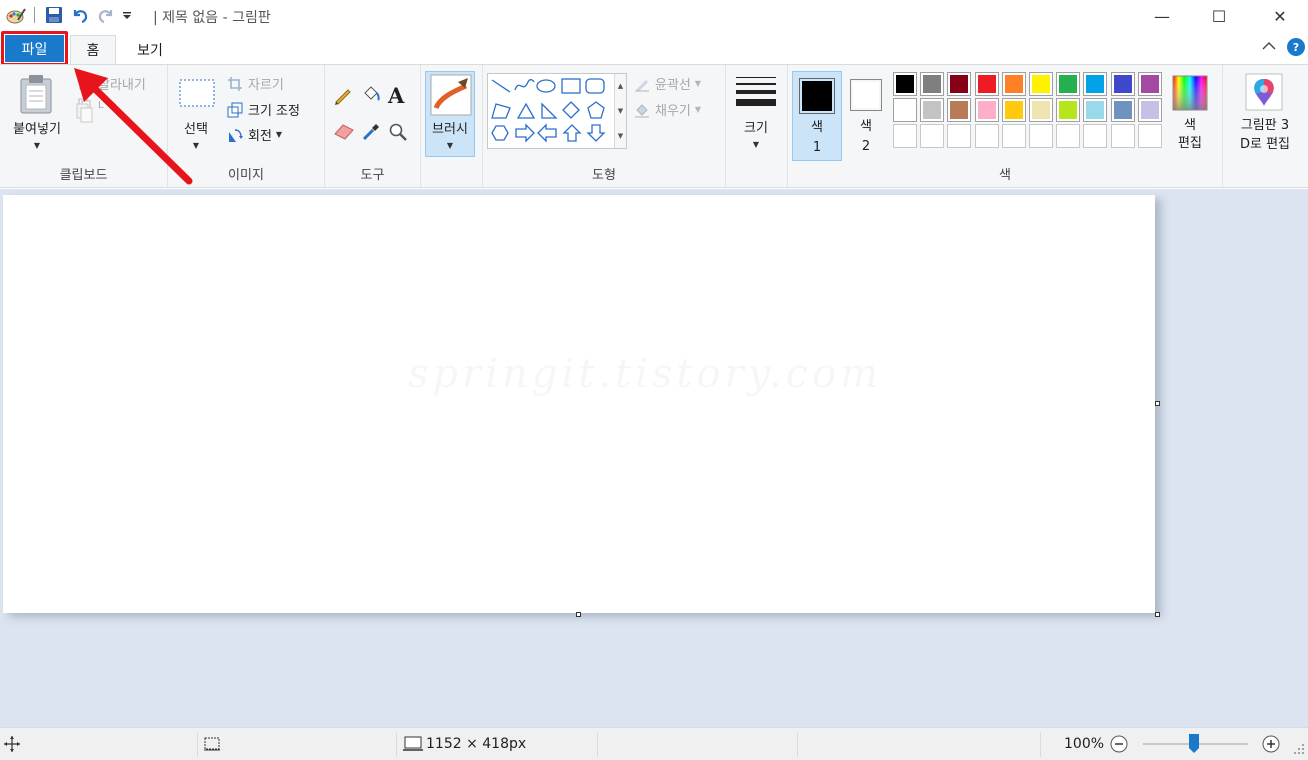  What do you see at coordinates (85, 115) in the screenshot?
I see `copy-small-icon` at bounding box center [85, 115].